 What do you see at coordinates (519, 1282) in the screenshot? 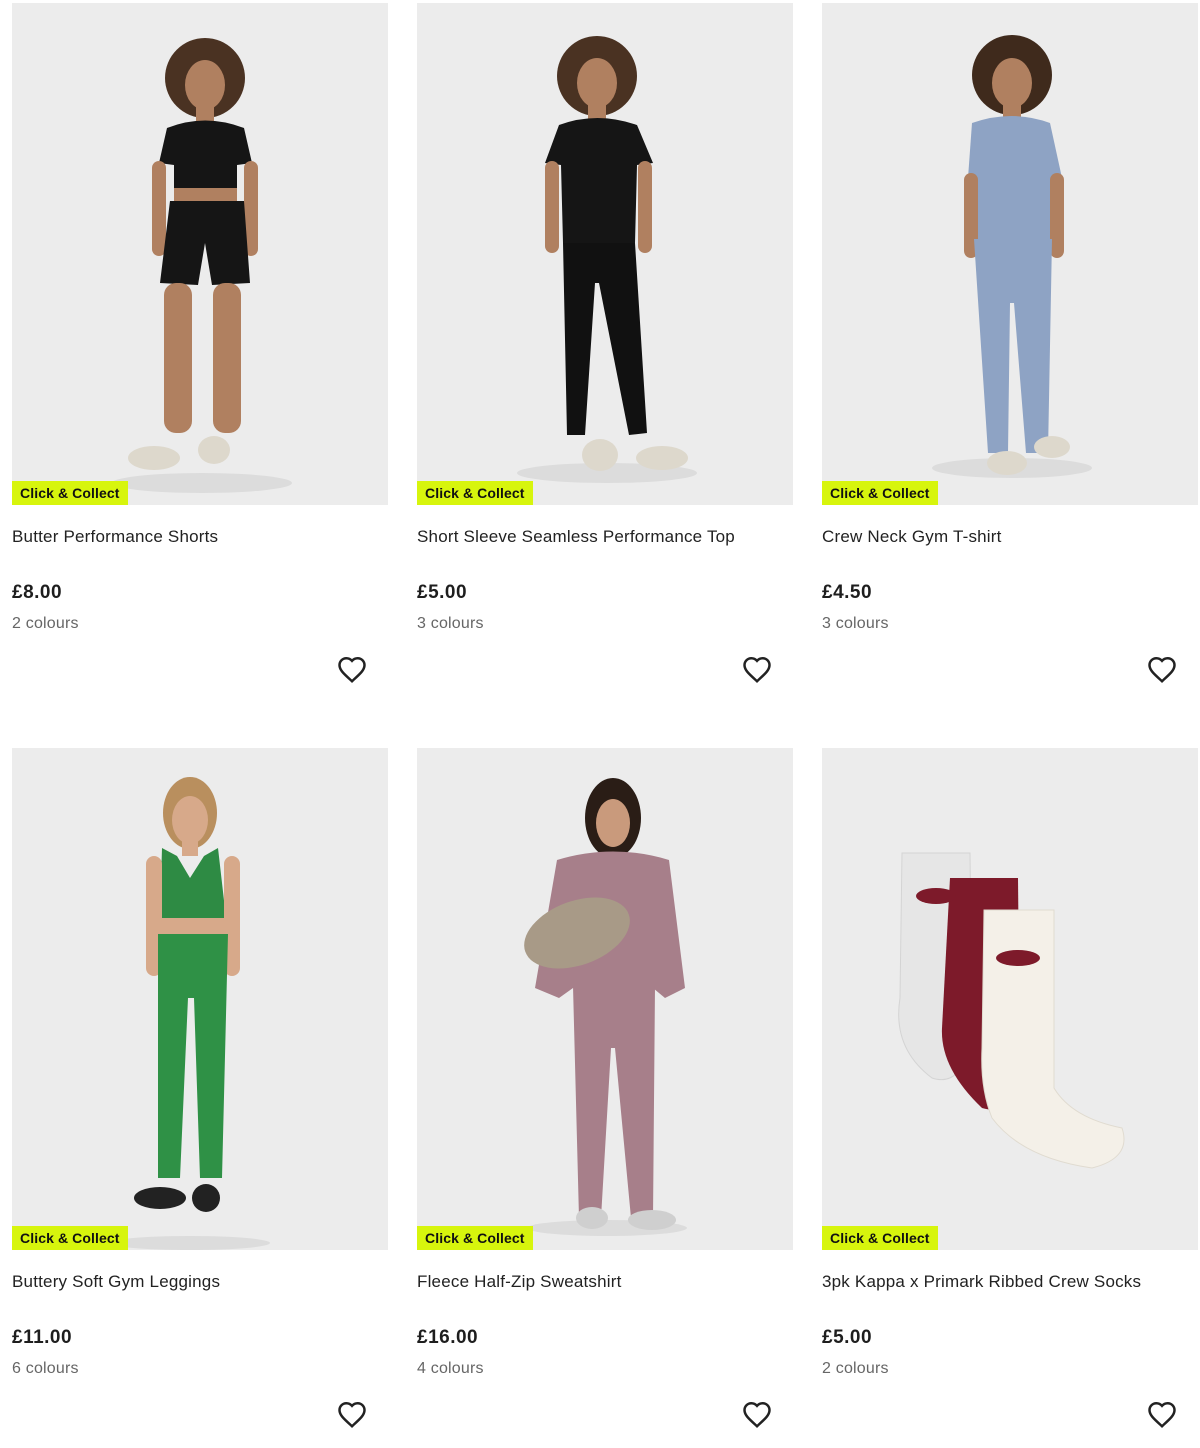
I see `product-title: Fleece Half-Zip Sweatshirt` at bounding box center [519, 1282].